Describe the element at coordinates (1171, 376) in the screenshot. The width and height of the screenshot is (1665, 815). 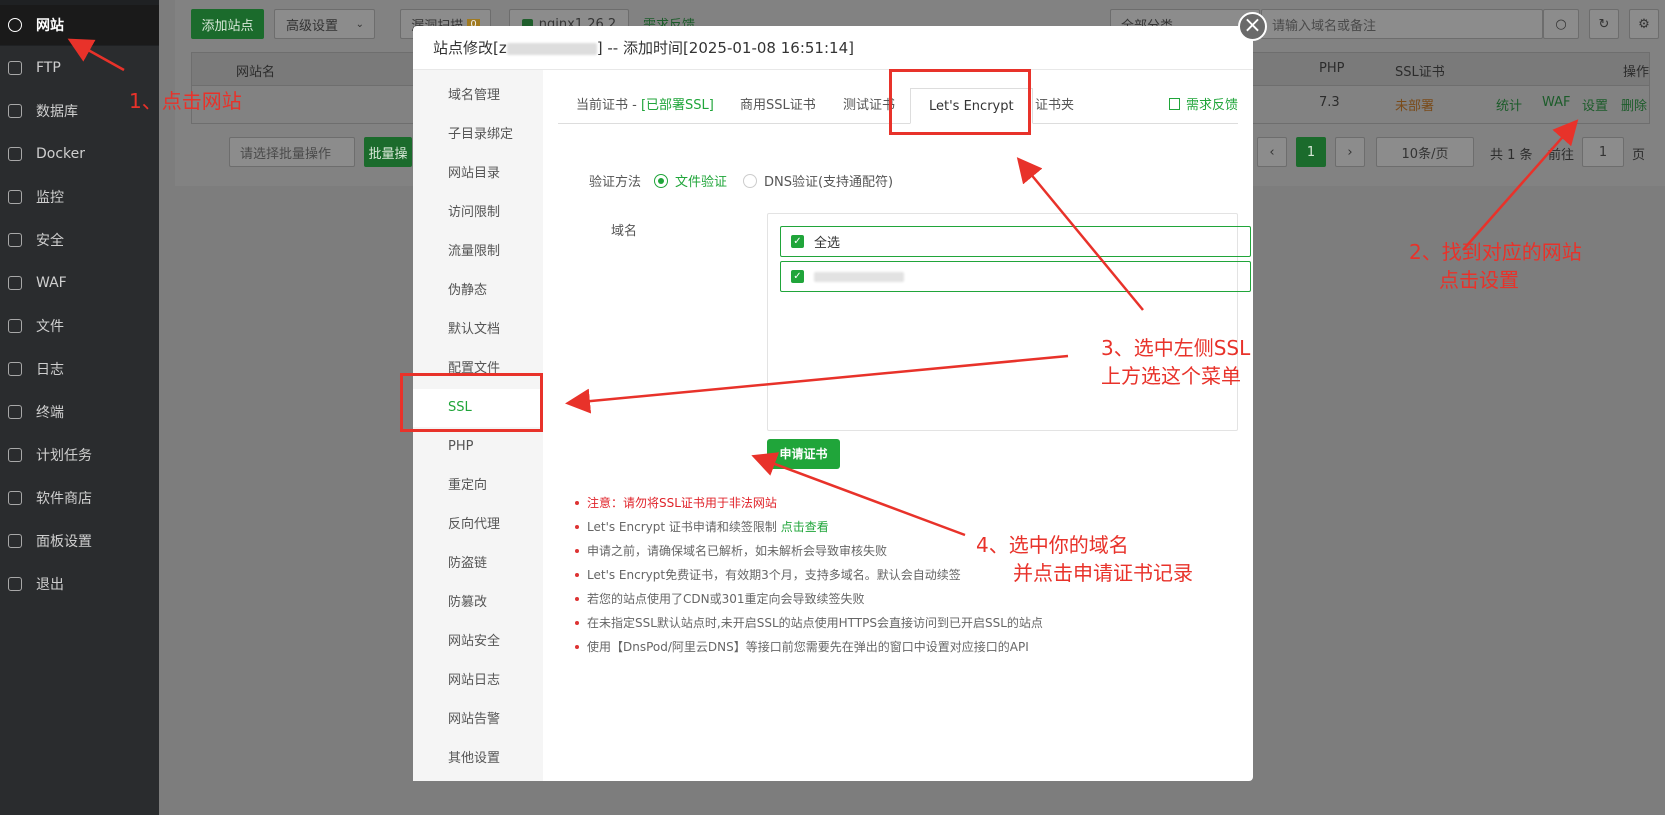
I see `annotation-step3-line2: 上方选这个菜单` at that location.